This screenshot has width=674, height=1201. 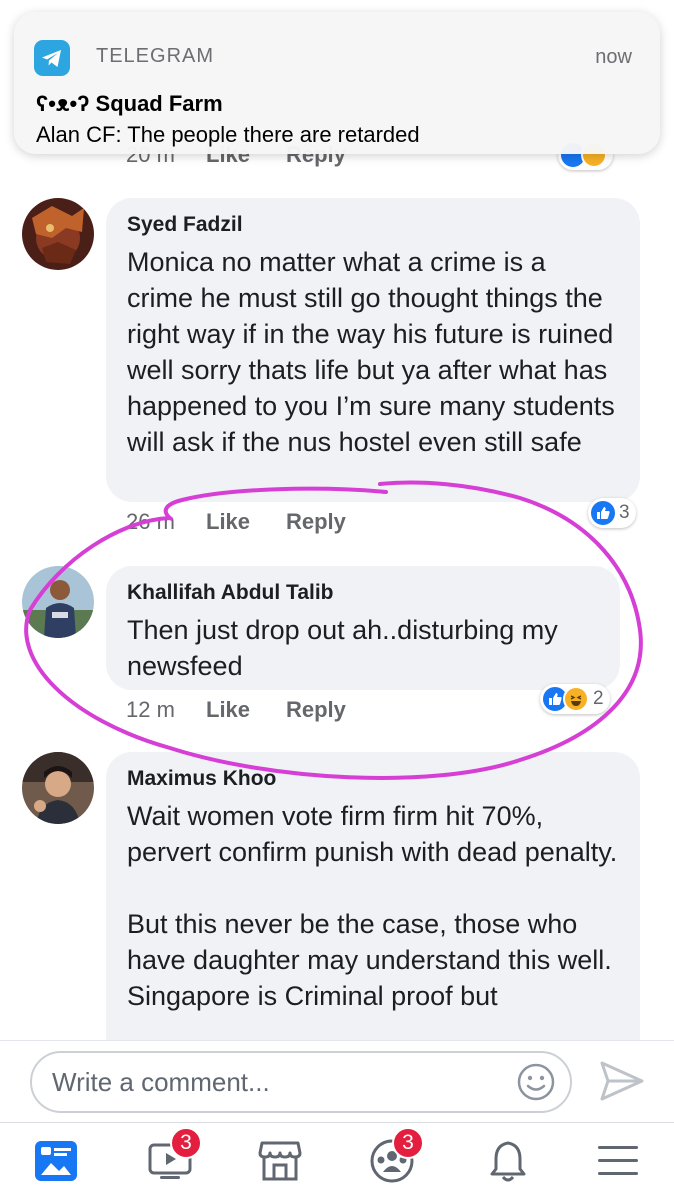 I want to click on reaction-count: 3, so click(x=624, y=512).